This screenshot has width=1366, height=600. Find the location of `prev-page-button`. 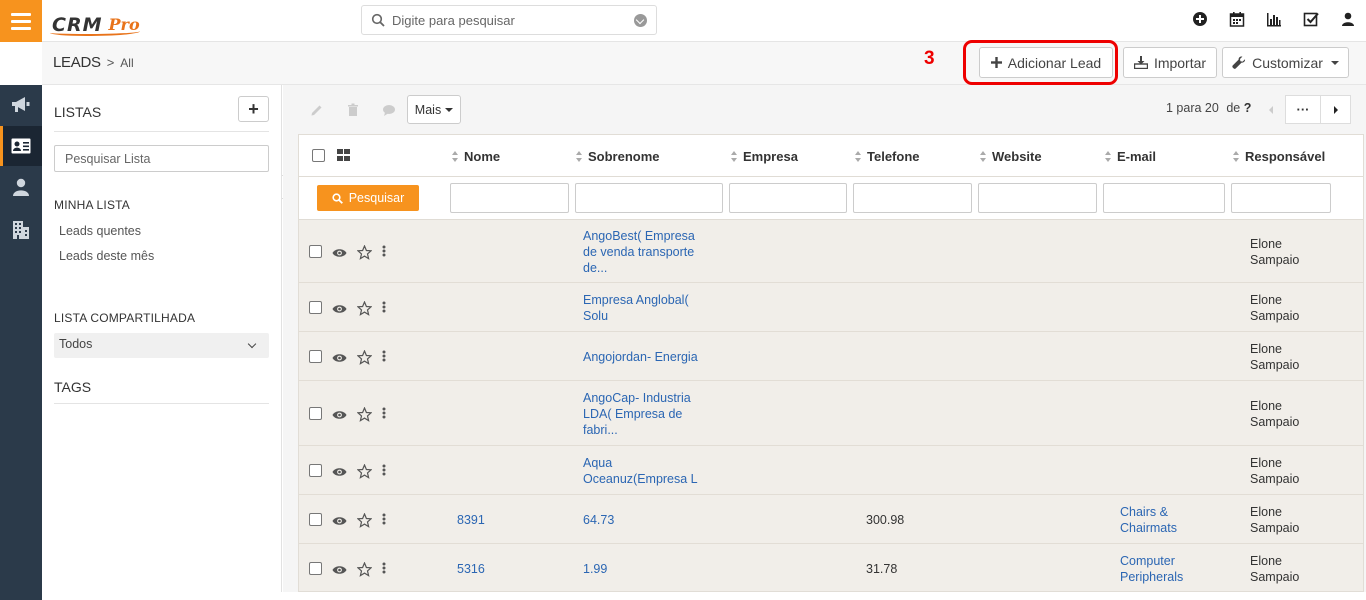

prev-page-button is located at coordinates (1271, 109).